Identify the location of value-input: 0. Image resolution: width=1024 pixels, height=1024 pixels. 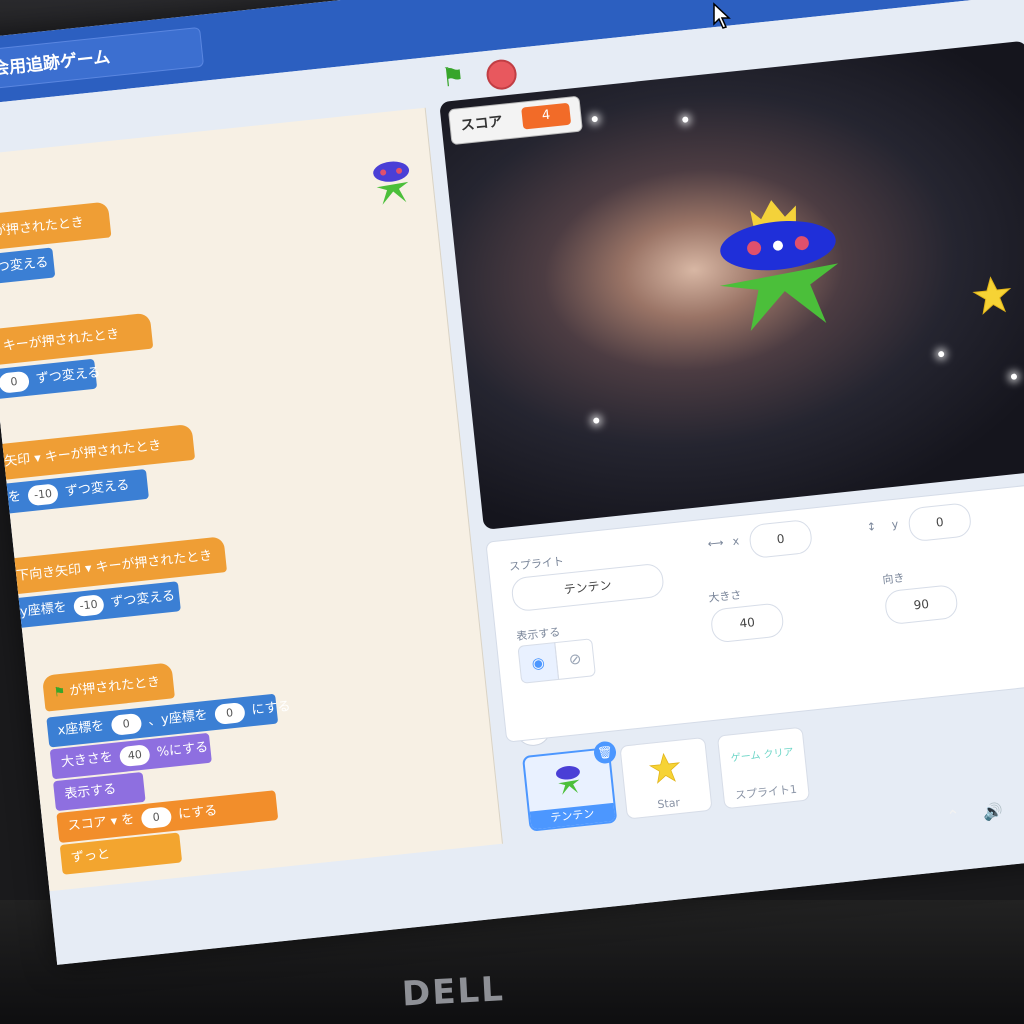
(15, 382).